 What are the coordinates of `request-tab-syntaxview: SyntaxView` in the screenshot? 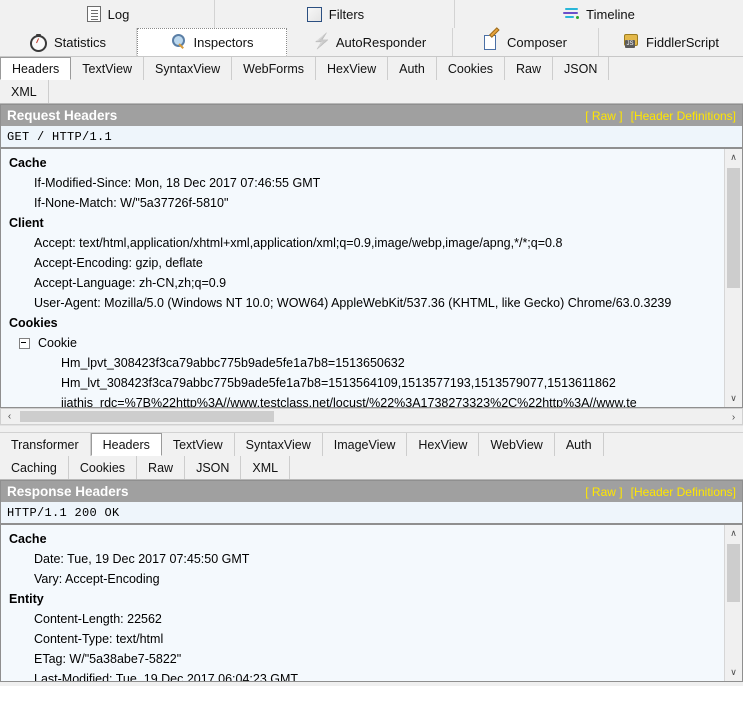 It's located at (188, 68).